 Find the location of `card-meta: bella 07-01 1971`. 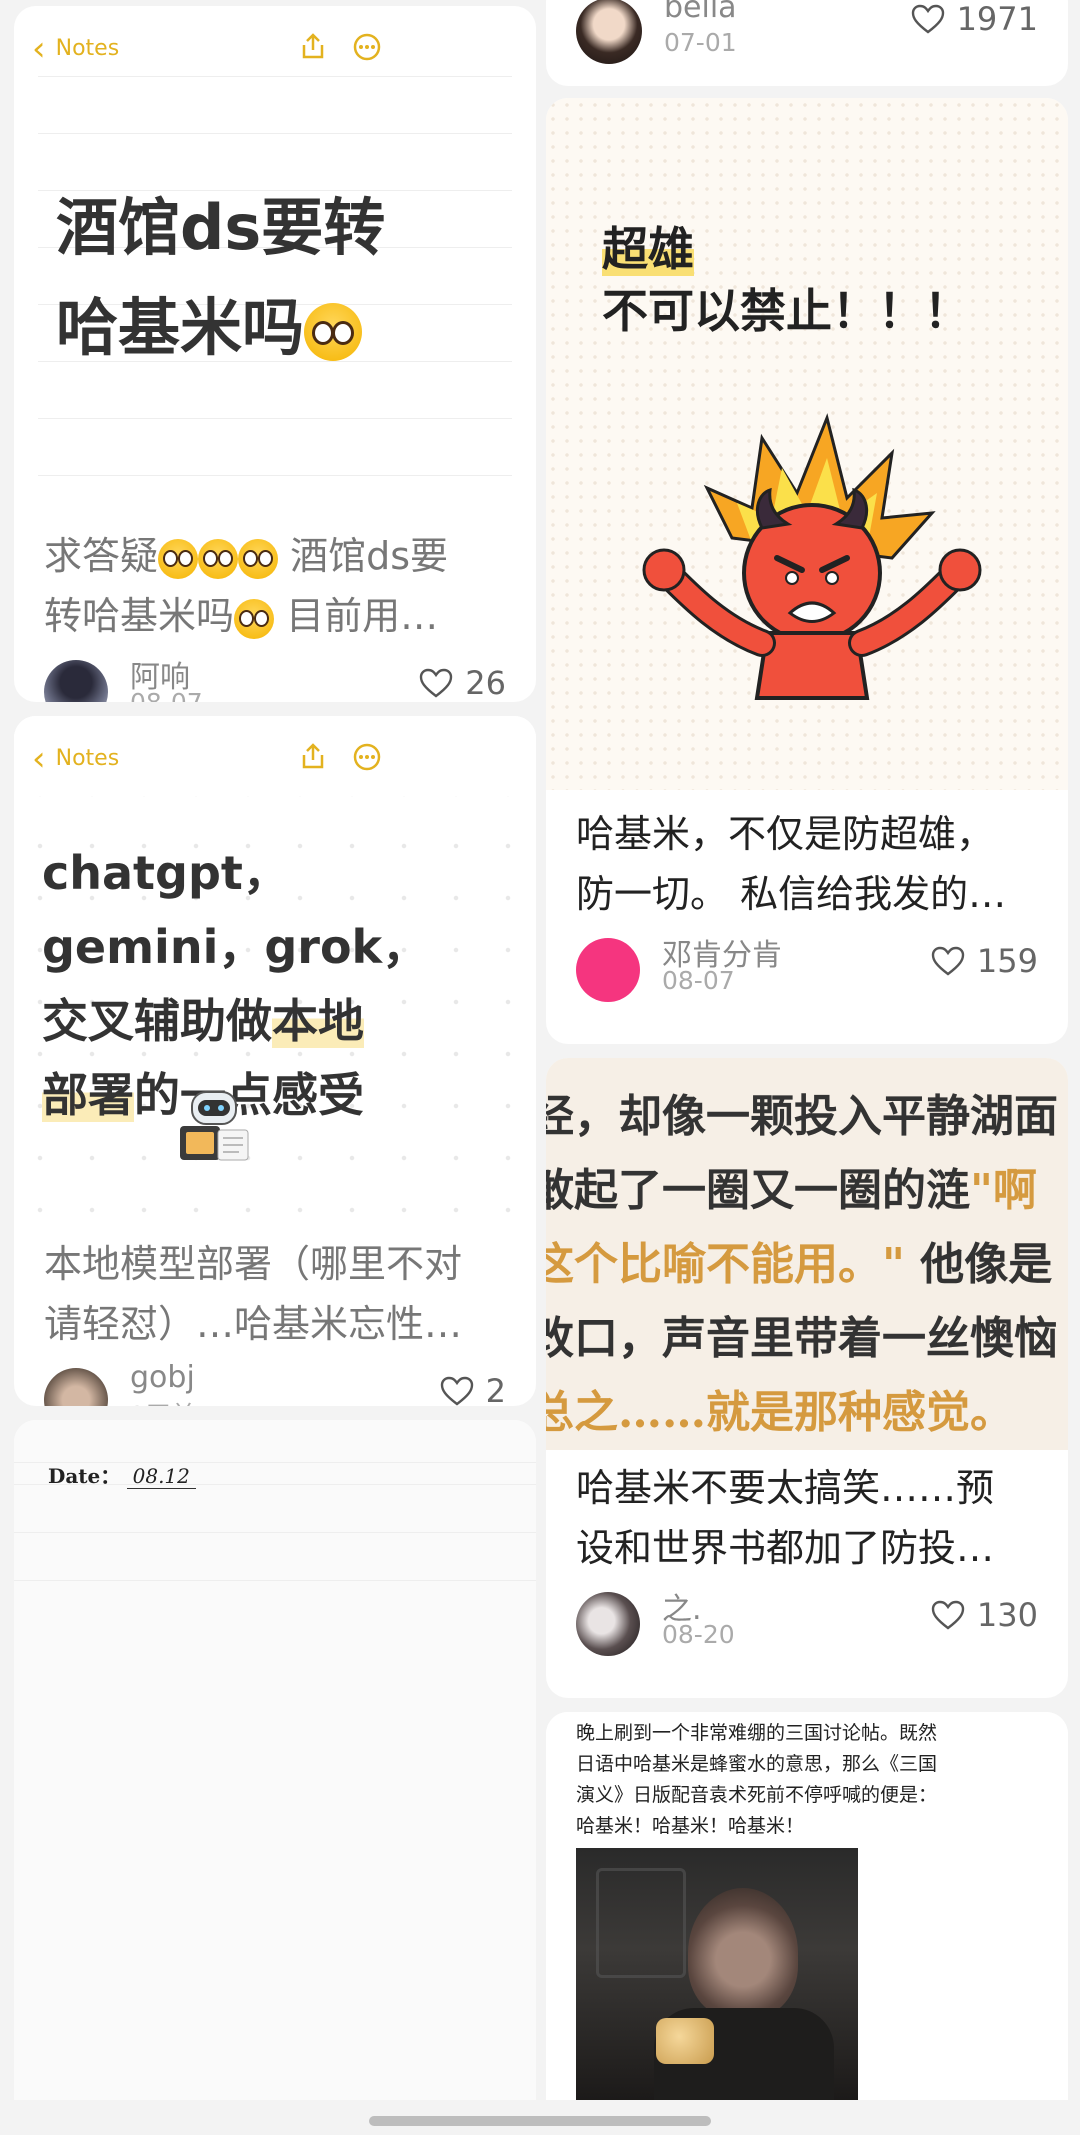

card-meta: bella 07-01 1971 is located at coordinates (807, 43).